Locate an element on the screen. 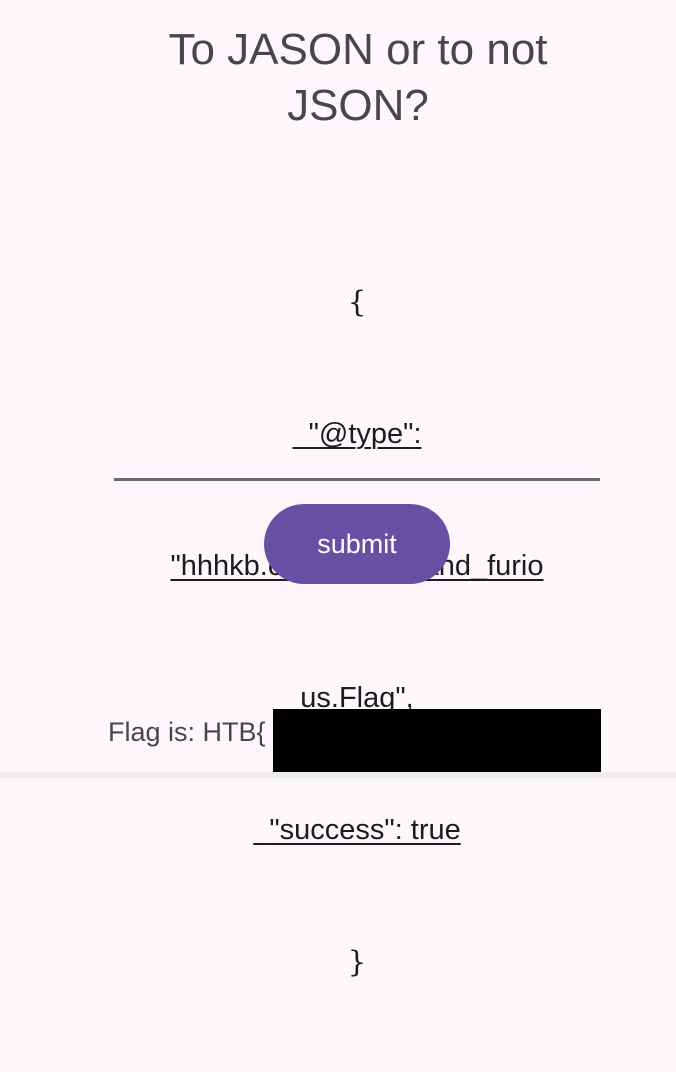 The image size is (676, 1072). json-line-open-brace: { is located at coordinates (357, 302).